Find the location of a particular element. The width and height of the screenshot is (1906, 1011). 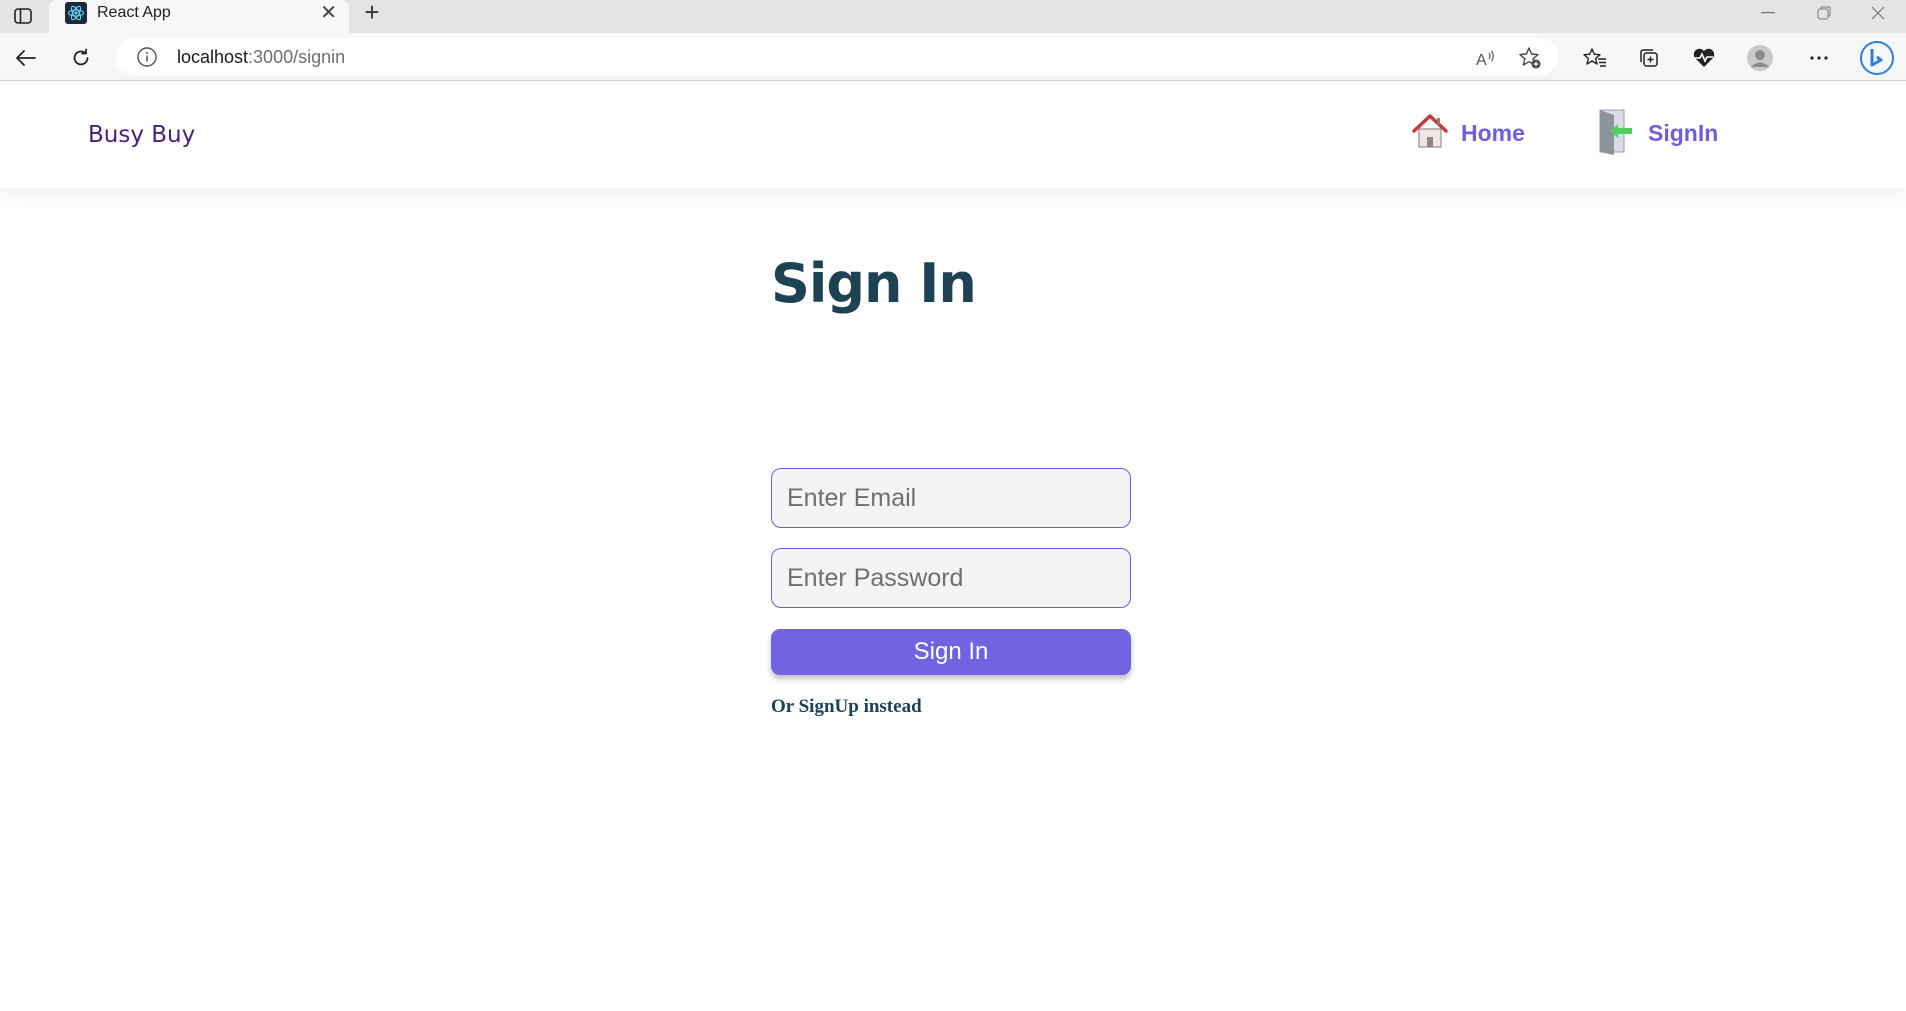

svg-text: A is located at coordinates (1481, 60).